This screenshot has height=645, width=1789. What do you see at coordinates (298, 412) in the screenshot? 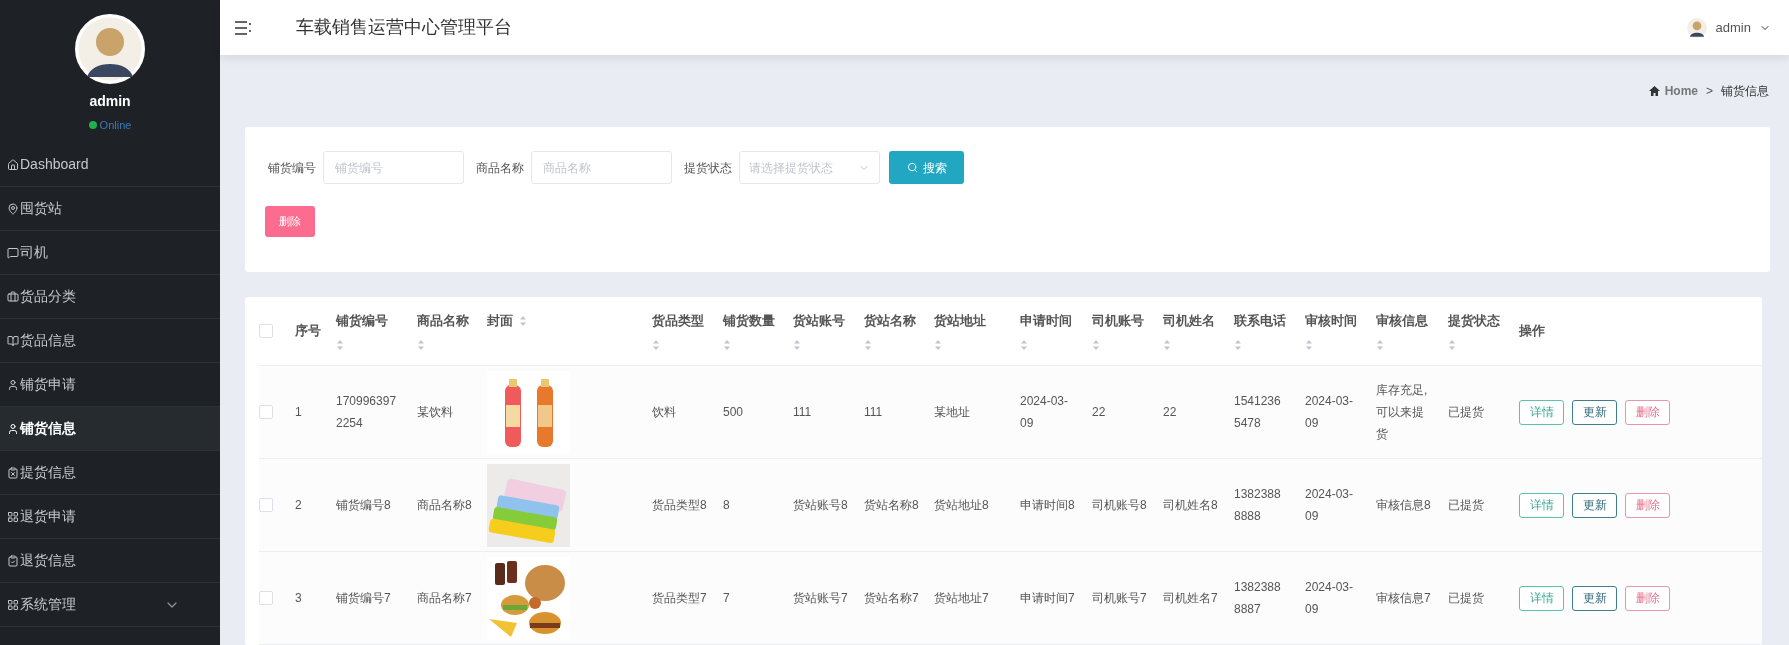
I see `table-cell-text: 1` at bounding box center [298, 412].